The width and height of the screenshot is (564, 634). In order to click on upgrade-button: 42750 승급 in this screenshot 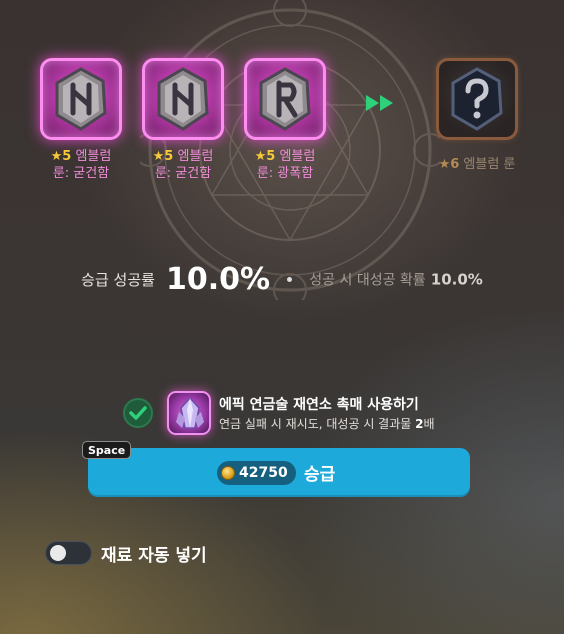, I will do `click(279, 472)`.